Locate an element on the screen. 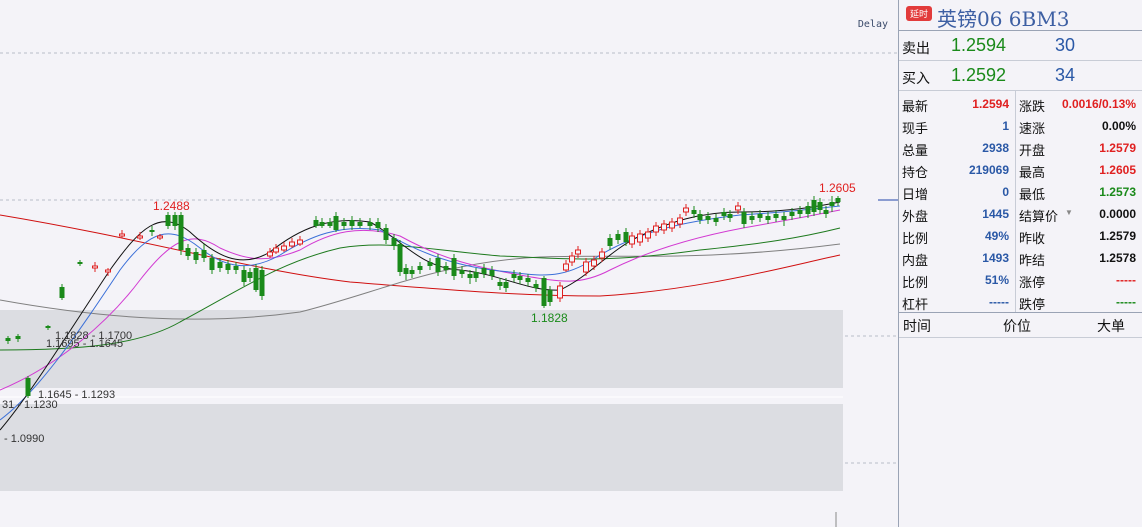  dropdown-arrow-icon: ▼ is located at coordinates (1069, 212).